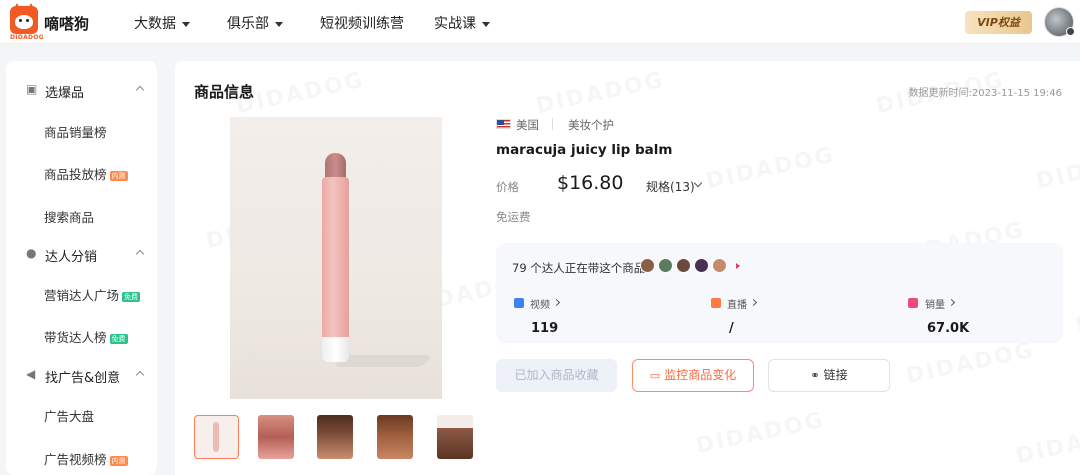 Image resolution: width=1080 pixels, height=475 pixels. Describe the element at coordinates (737, 303) in the screenshot. I see `stat-live-label: 直播` at that location.